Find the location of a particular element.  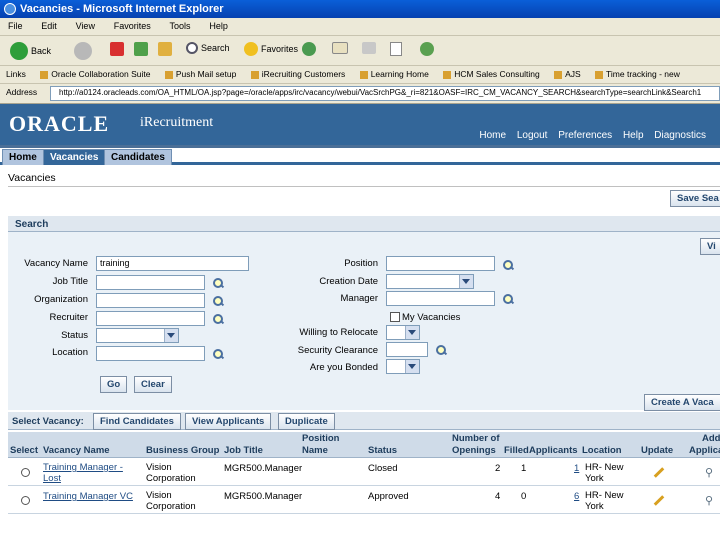

home-button is located at coordinates (165, 49).